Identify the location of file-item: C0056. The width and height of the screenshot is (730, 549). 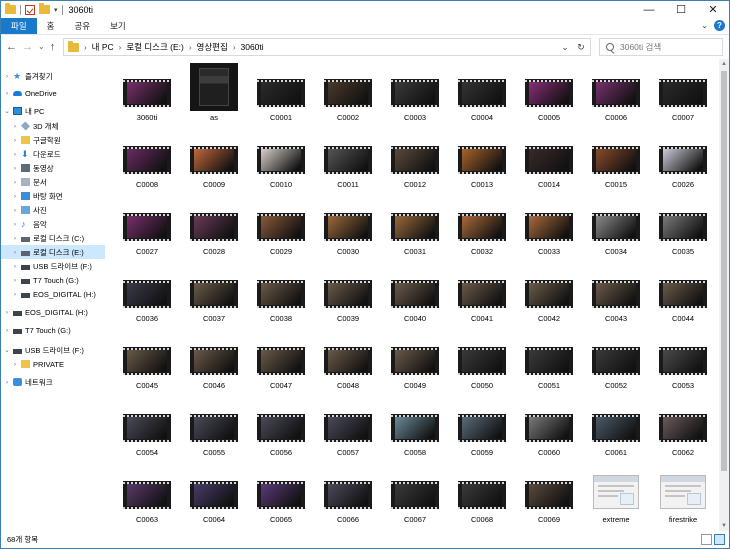
(281, 430).